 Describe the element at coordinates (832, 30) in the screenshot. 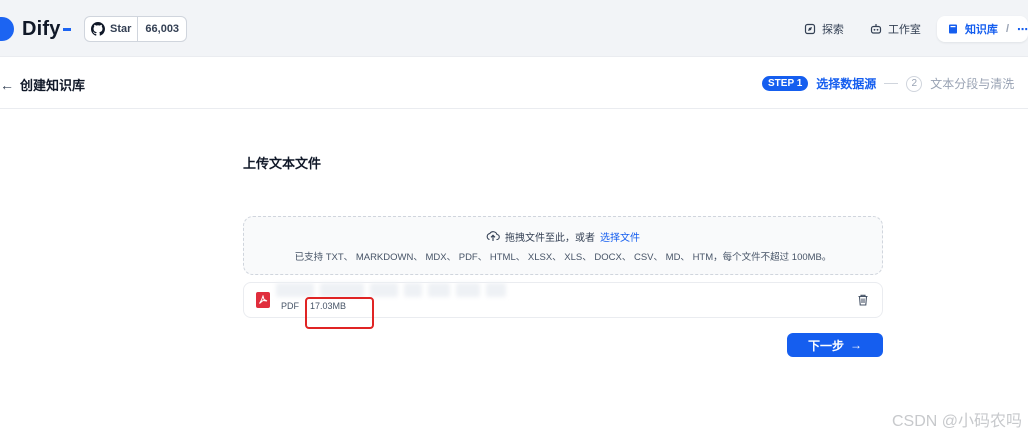

I see `nav-label-explore: 探索` at that location.